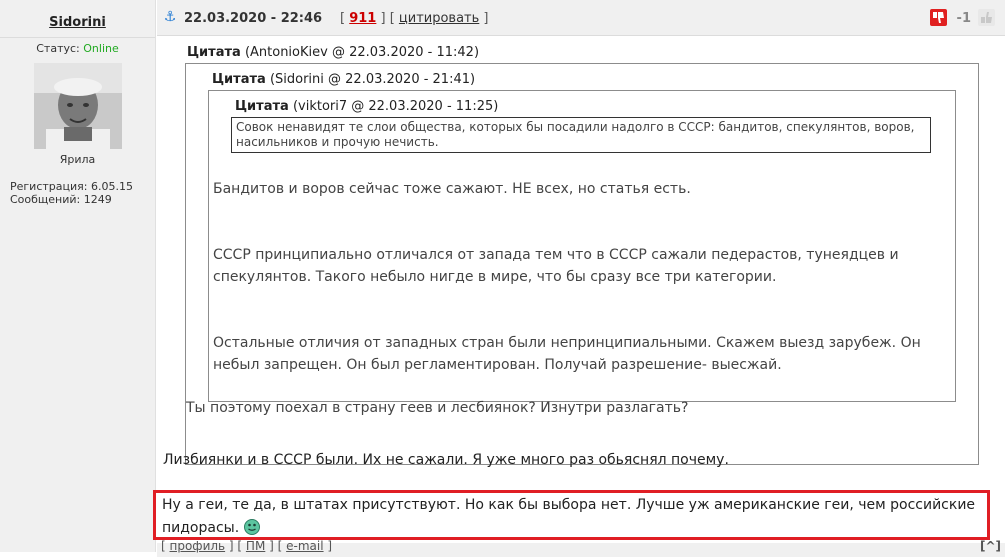  I want to click on post-footer: [ профиль ] [ ПМ ] [ e-mail ] [^], so click(581, 548).